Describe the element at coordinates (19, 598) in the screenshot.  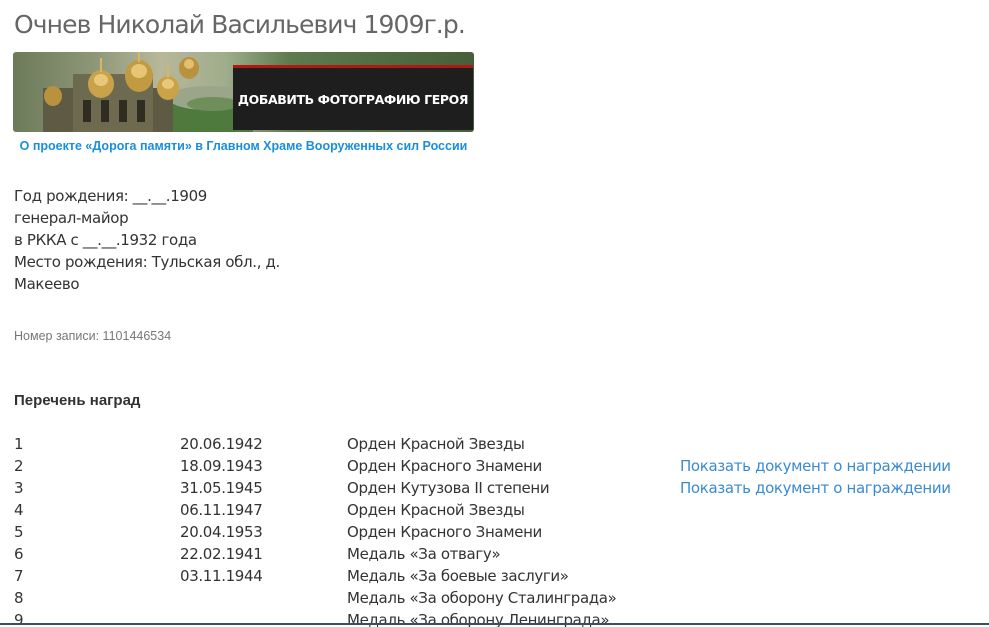
I see `award-number: 8` at that location.